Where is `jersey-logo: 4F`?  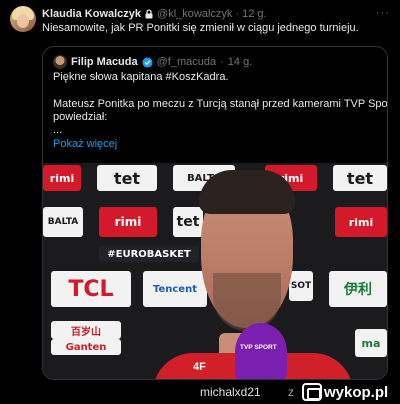 jersey-logo: 4F is located at coordinates (199, 367).